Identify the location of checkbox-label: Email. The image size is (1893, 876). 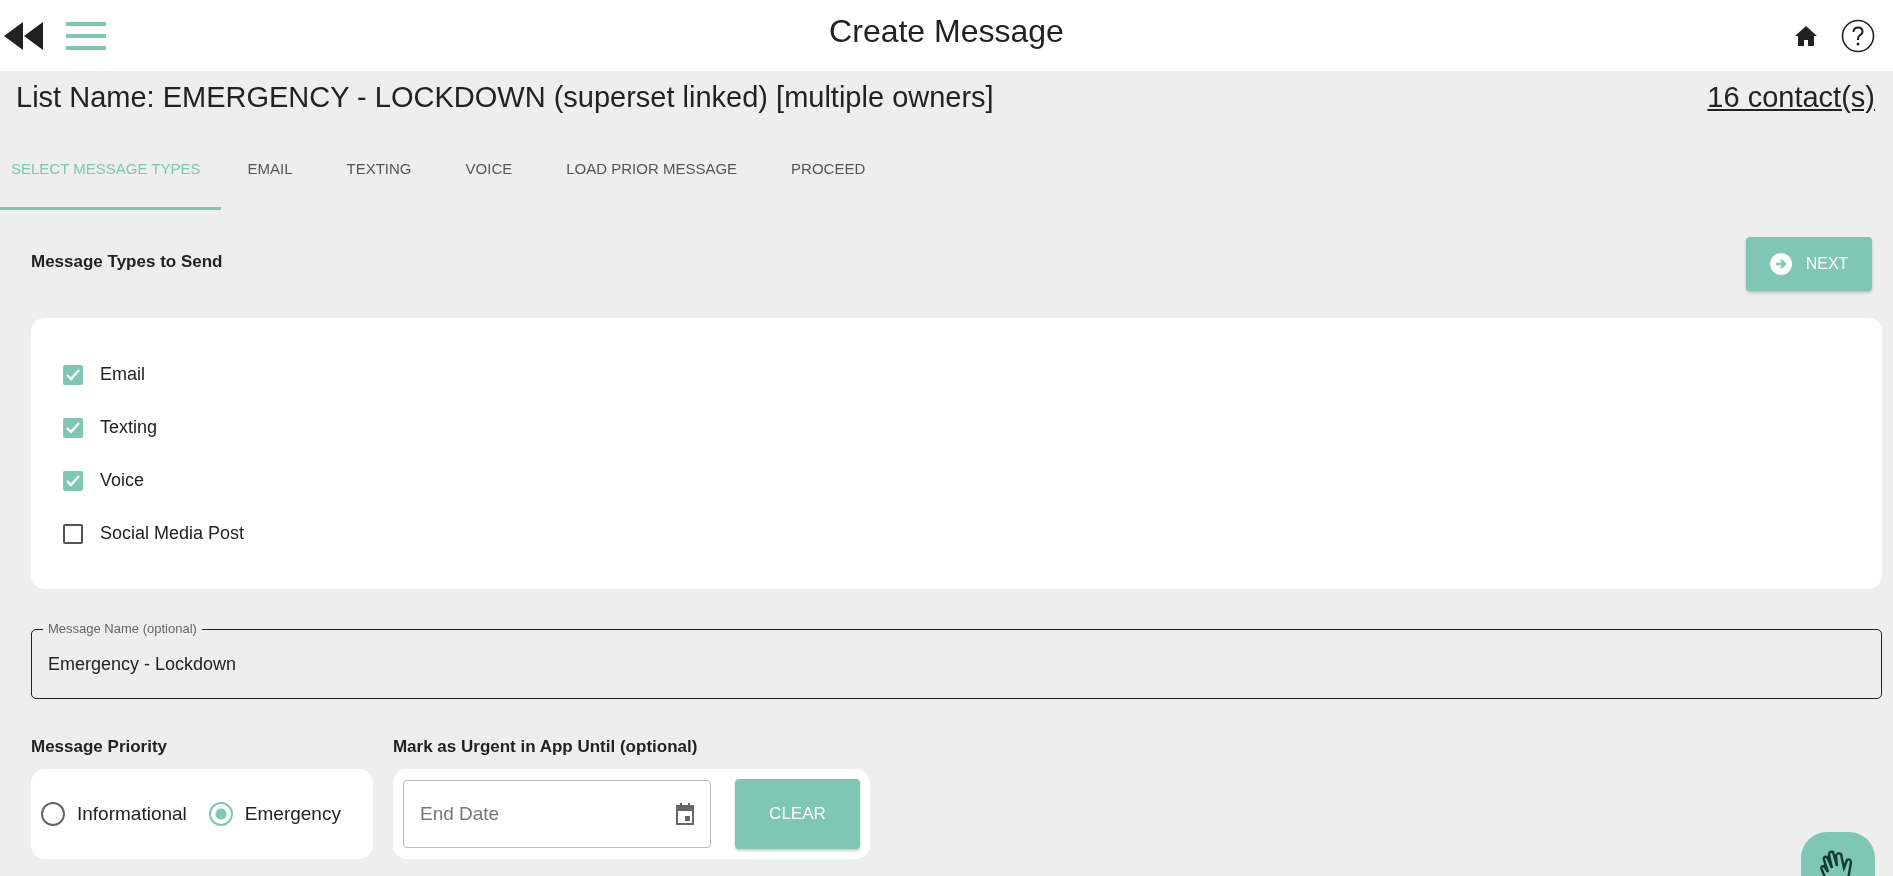
(122, 374).